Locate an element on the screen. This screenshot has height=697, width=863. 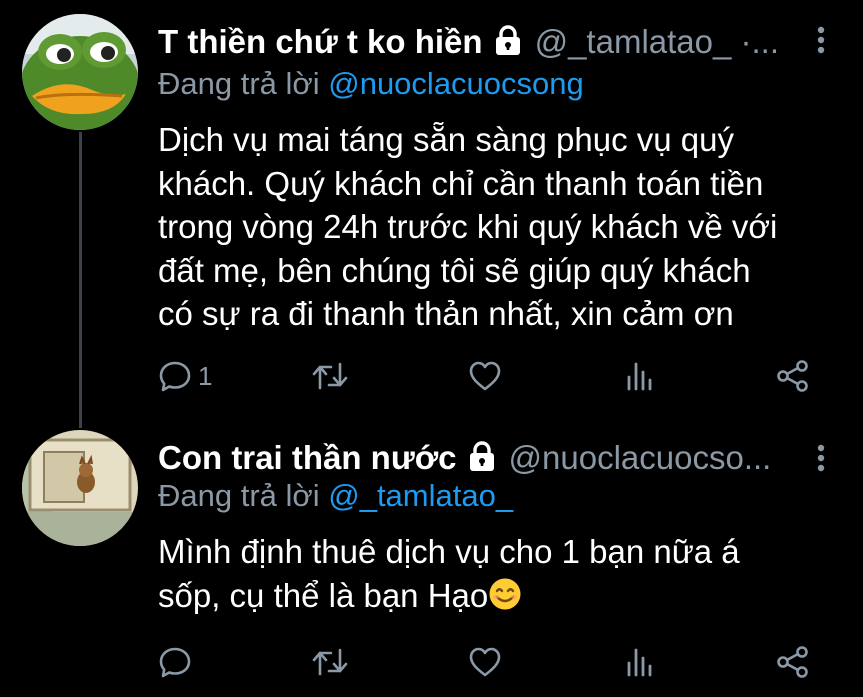
tweet-actions is located at coordinates (489, 662).